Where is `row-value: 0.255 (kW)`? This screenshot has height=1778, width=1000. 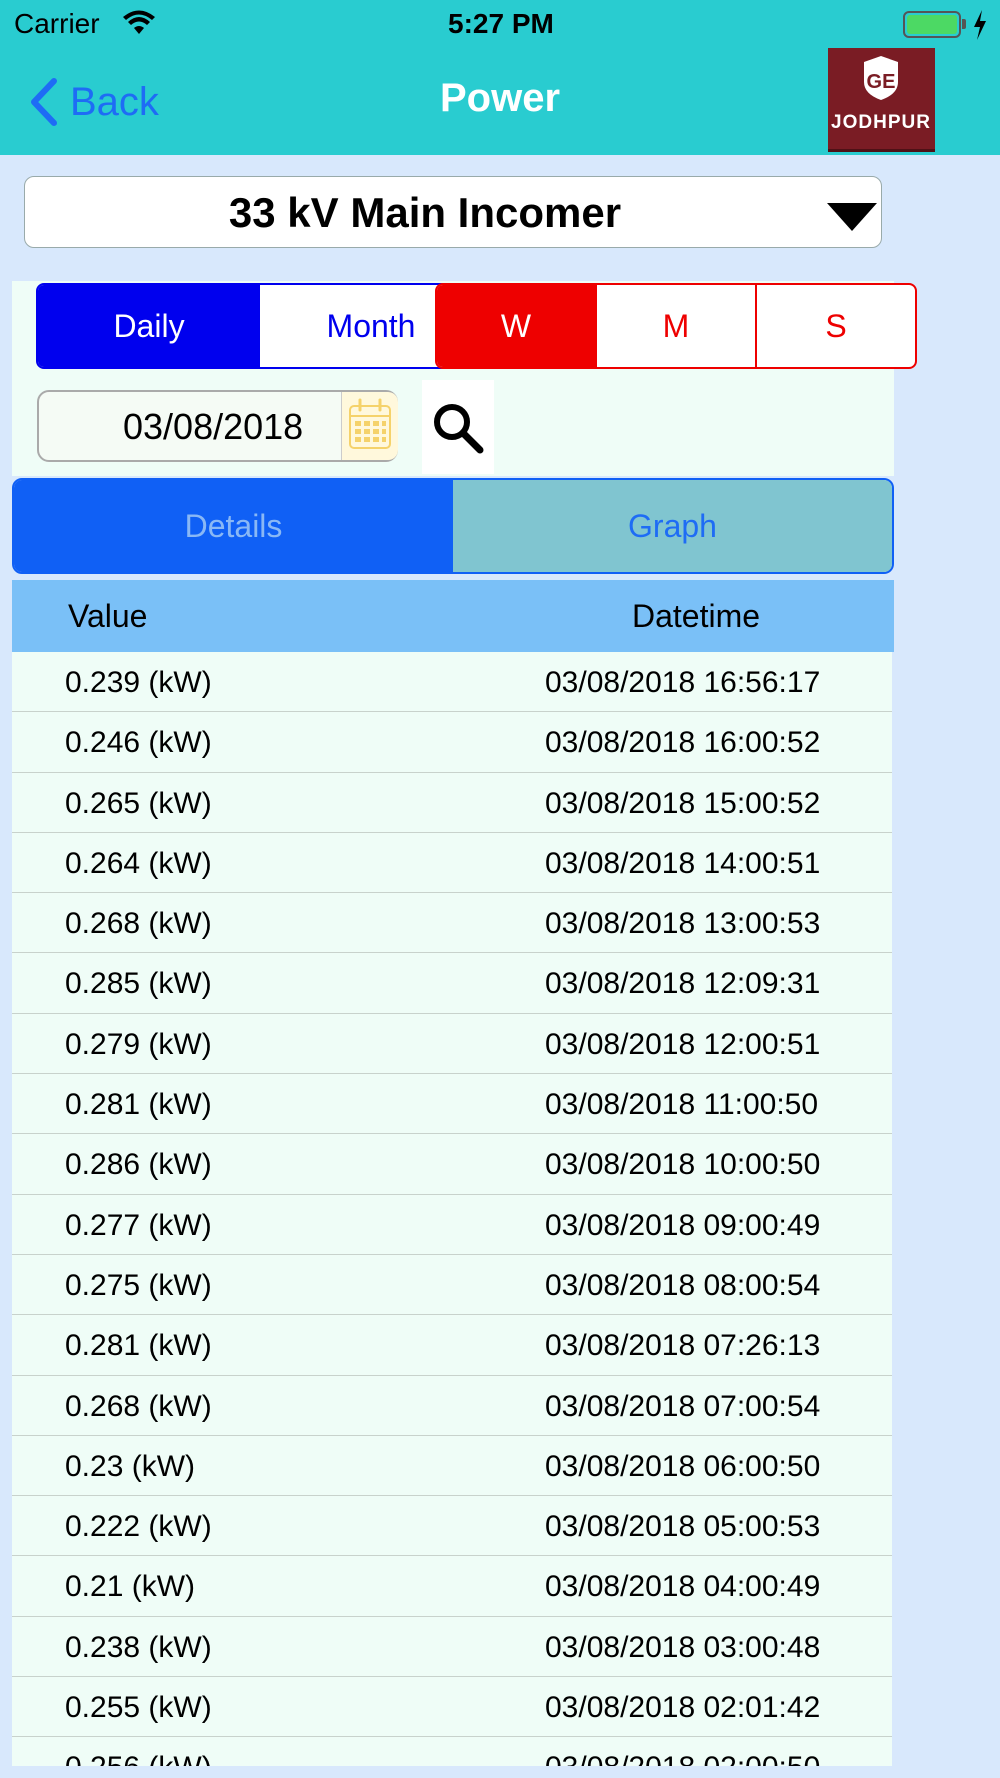 row-value: 0.255 (kW) is located at coordinates (138, 1708).